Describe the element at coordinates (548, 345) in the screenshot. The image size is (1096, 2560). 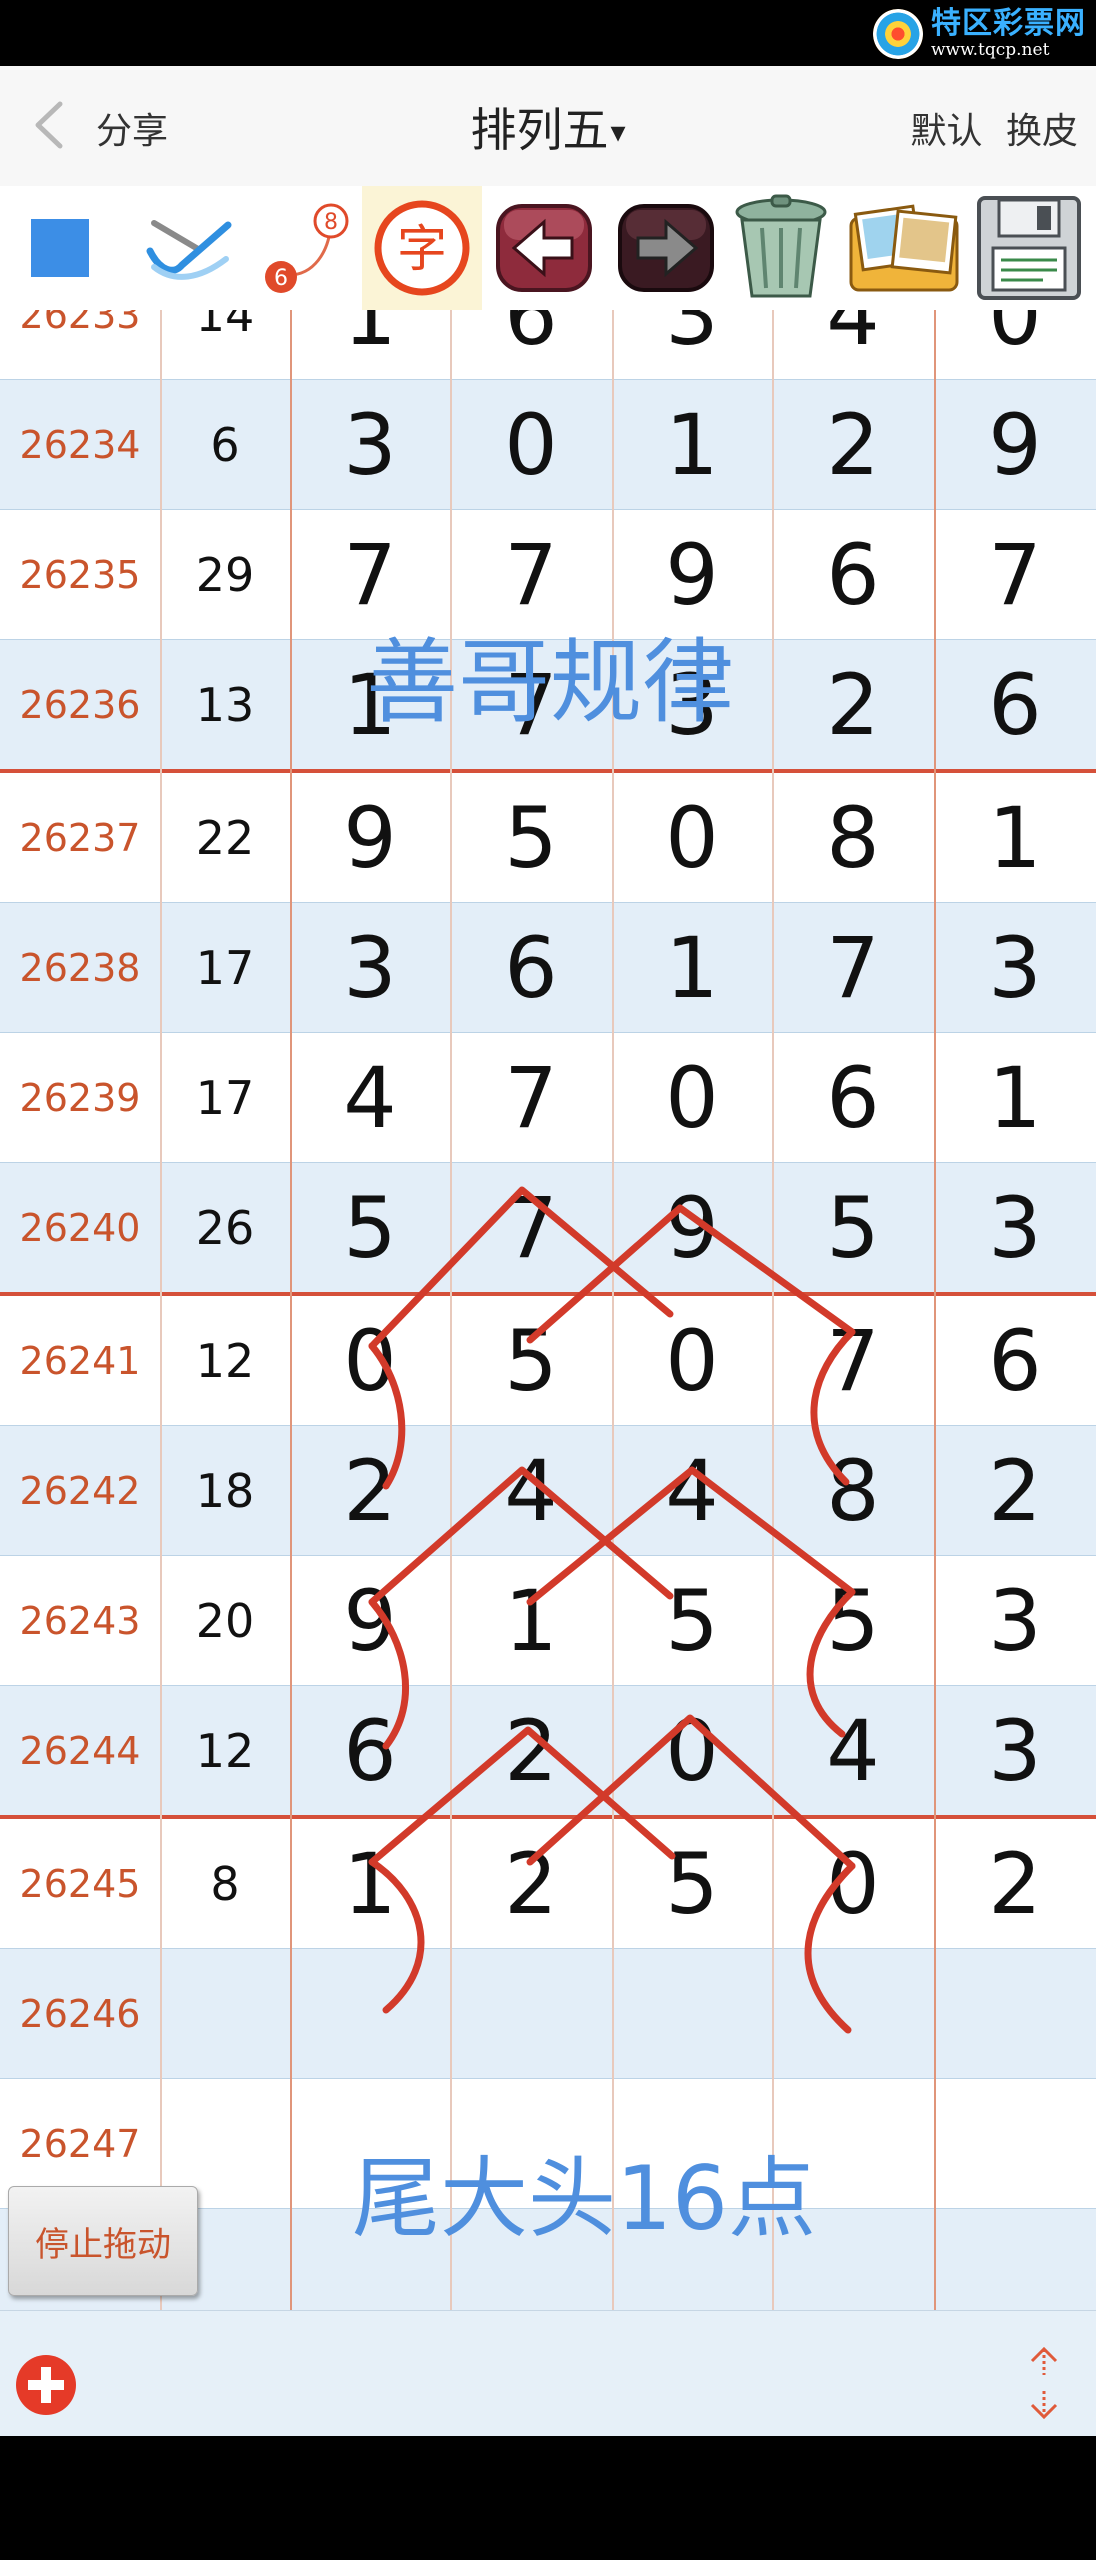
I see `table-row: 26233 14 1 6 3 4 0` at that location.